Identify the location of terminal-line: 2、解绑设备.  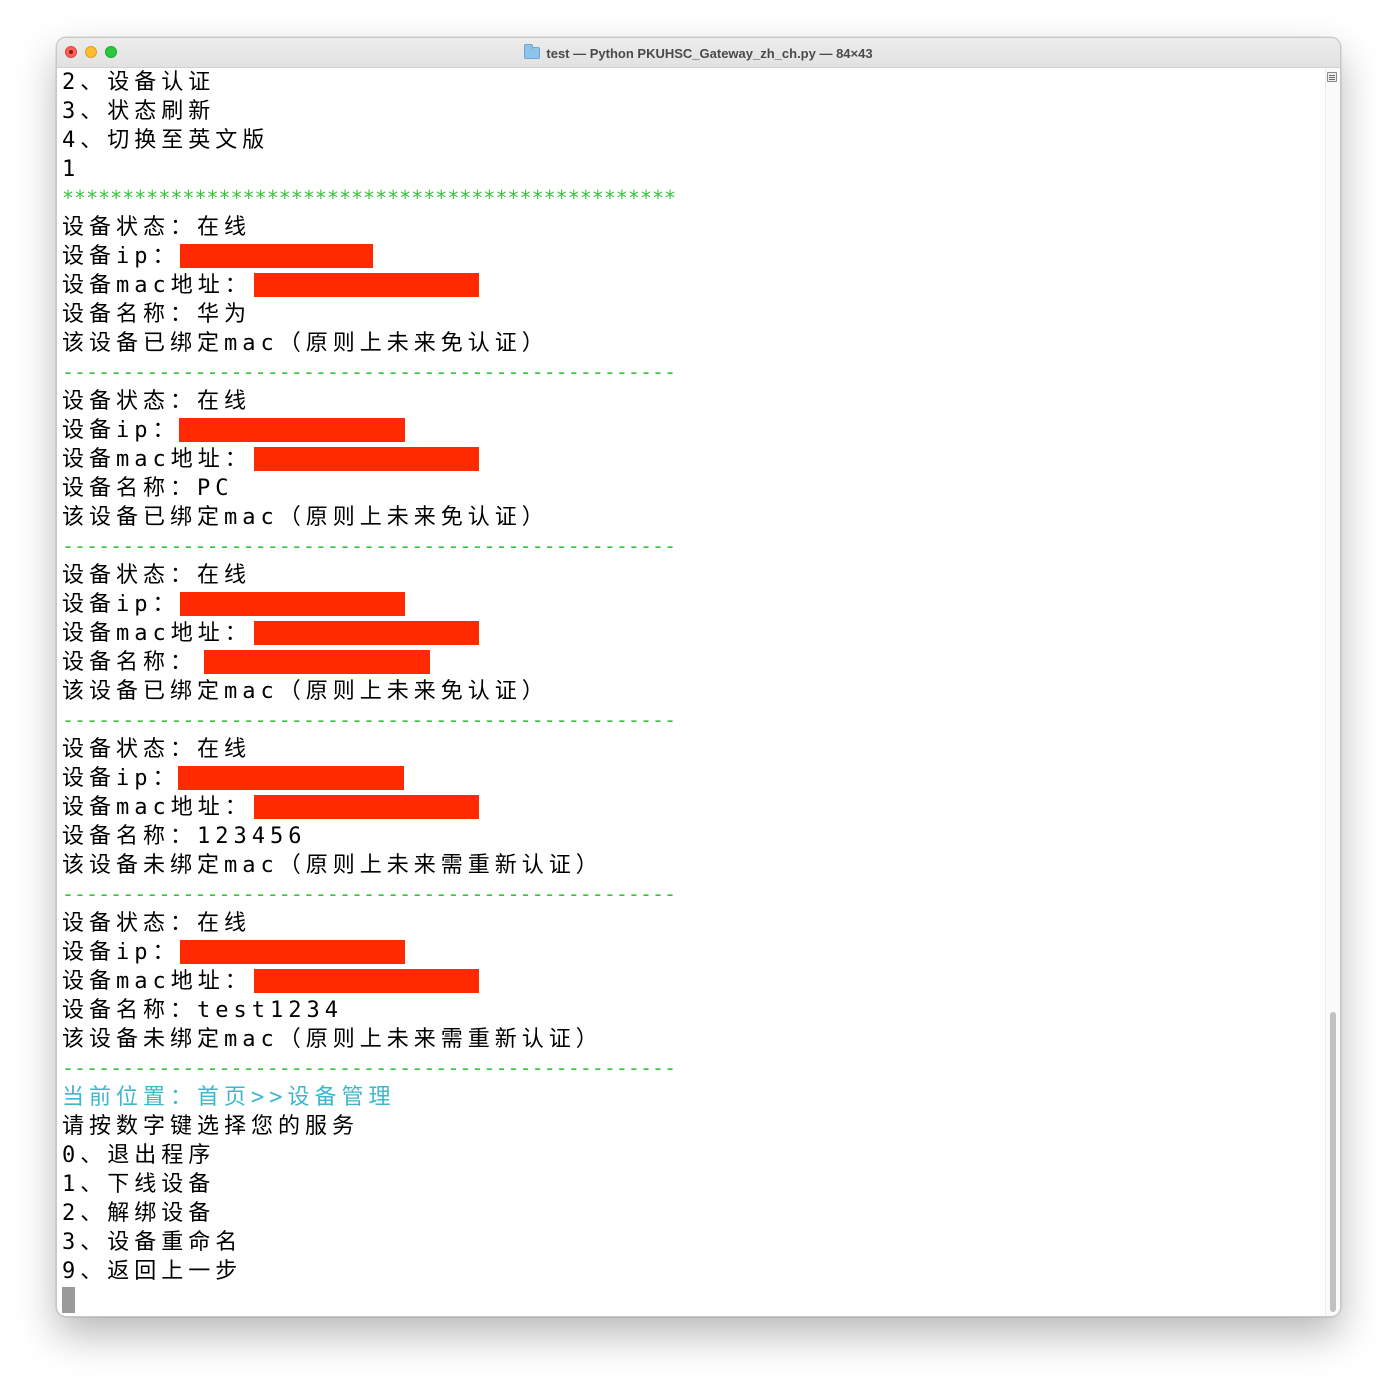
(689, 1213).